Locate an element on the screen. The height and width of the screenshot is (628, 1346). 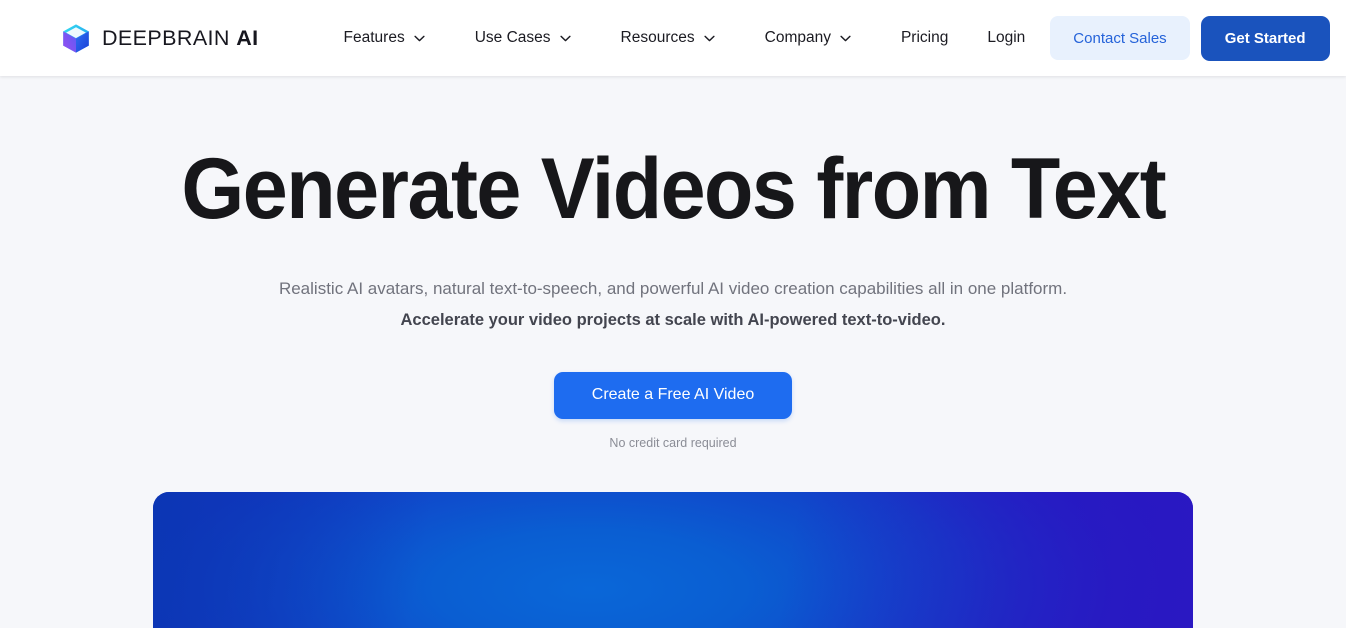
get-started-button: Get Started is located at coordinates (1265, 38).